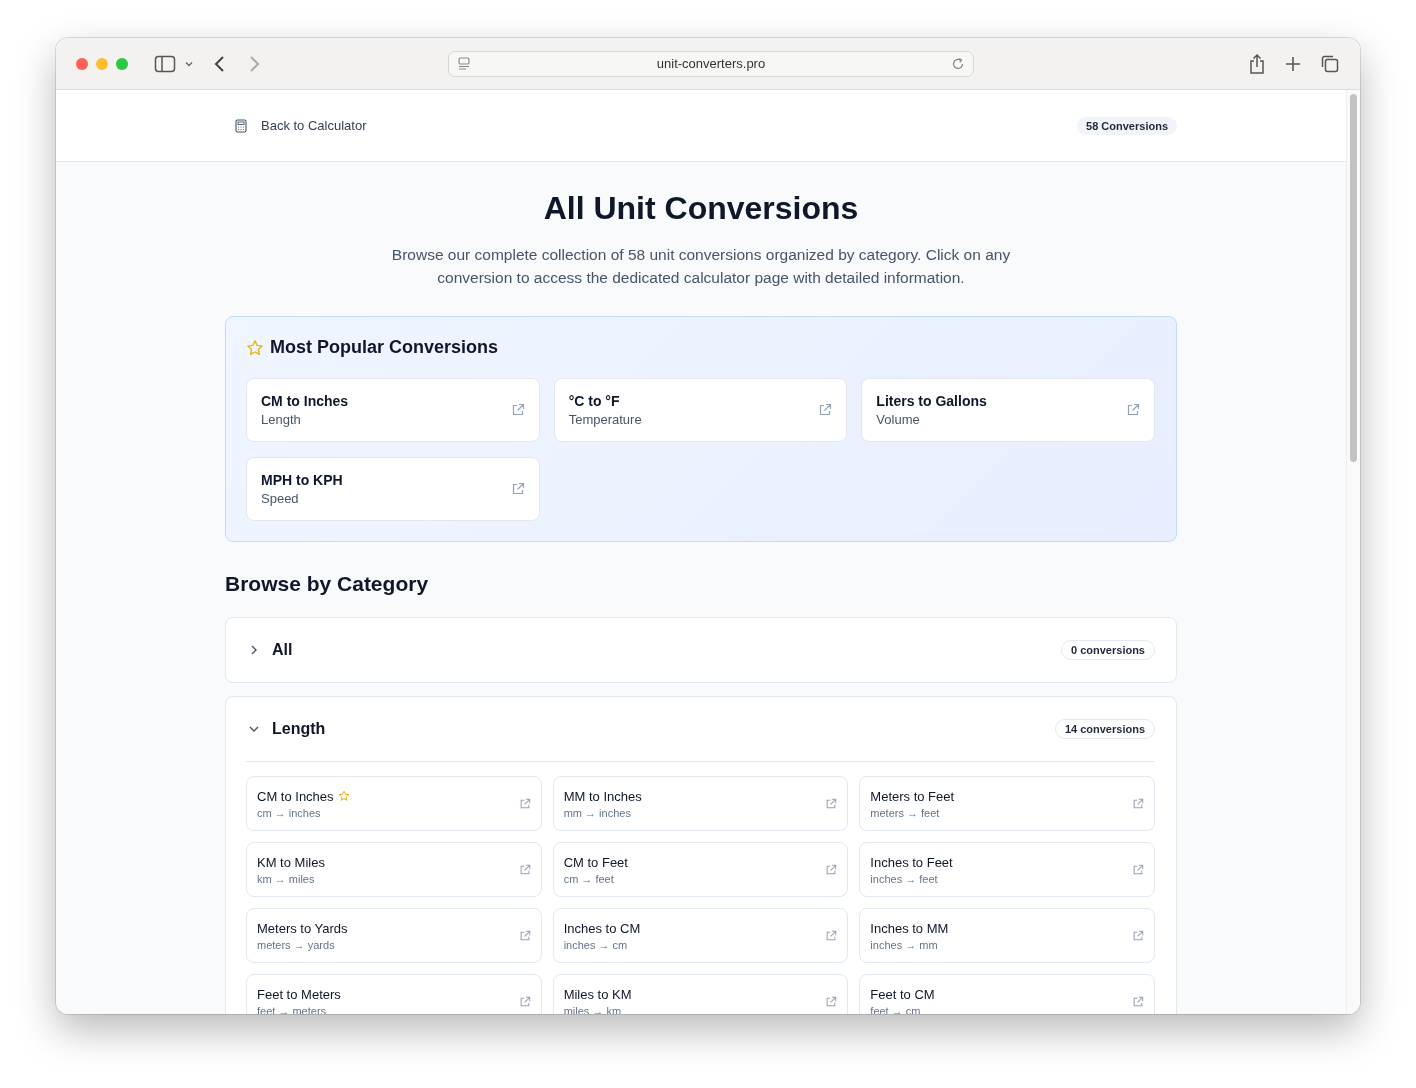 The width and height of the screenshot is (1416, 1088). What do you see at coordinates (299, 994) in the screenshot?
I see `conversion-name: Feet to Meters` at bounding box center [299, 994].